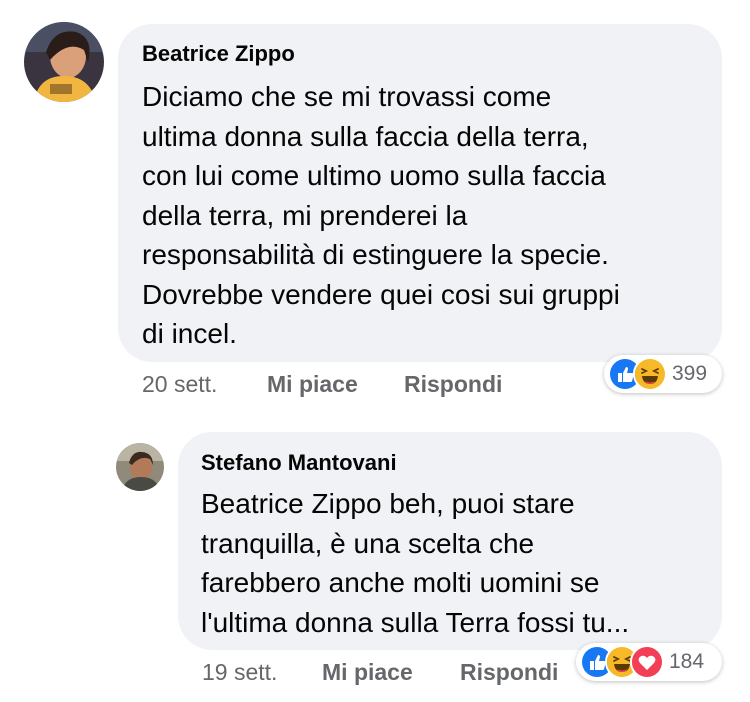  Describe the element at coordinates (690, 373) in the screenshot. I see `reaction-count: 399` at that location.